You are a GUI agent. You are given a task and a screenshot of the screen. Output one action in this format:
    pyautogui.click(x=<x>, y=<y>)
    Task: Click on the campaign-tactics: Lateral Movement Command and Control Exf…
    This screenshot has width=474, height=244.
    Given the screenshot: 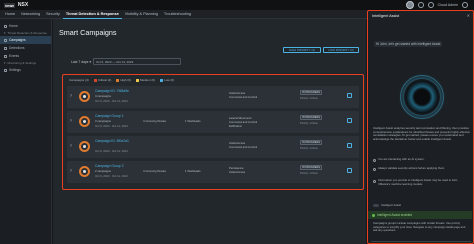 What is the action you would take?
    pyautogui.click(x=243, y=122)
    